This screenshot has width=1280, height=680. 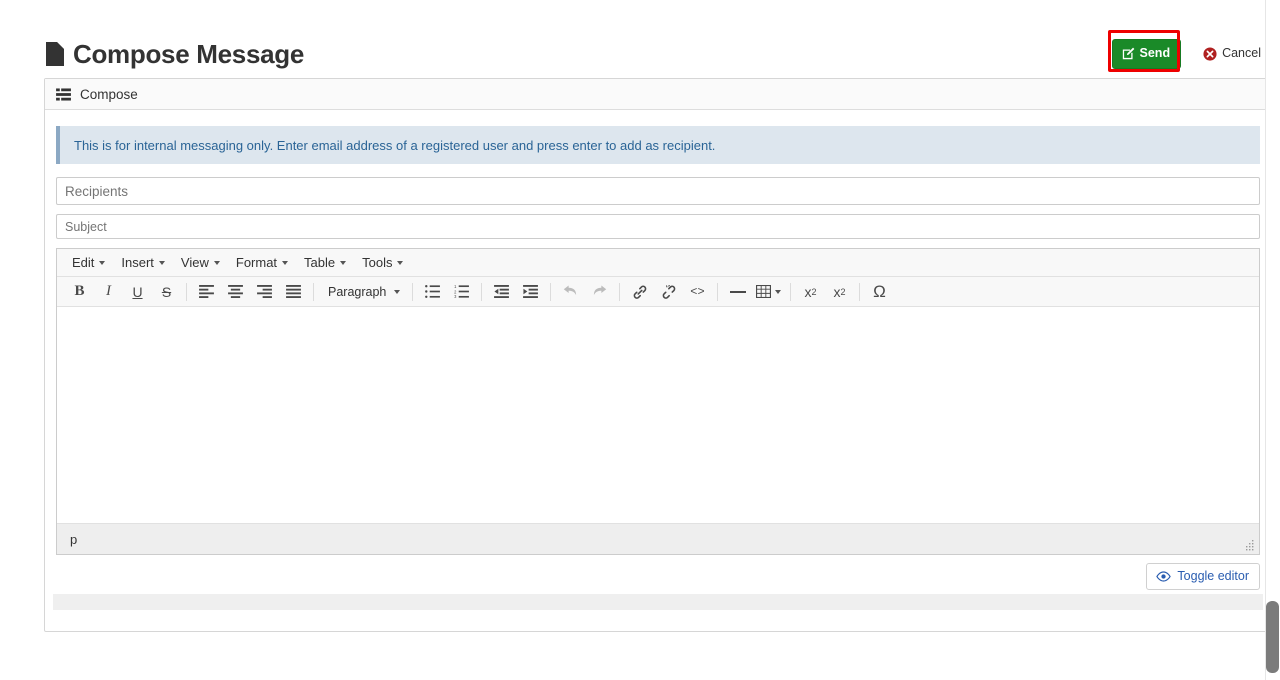 What do you see at coordinates (194, 262) in the screenshot?
I see `menu-view-label: View` at bounding box center [194, 262].